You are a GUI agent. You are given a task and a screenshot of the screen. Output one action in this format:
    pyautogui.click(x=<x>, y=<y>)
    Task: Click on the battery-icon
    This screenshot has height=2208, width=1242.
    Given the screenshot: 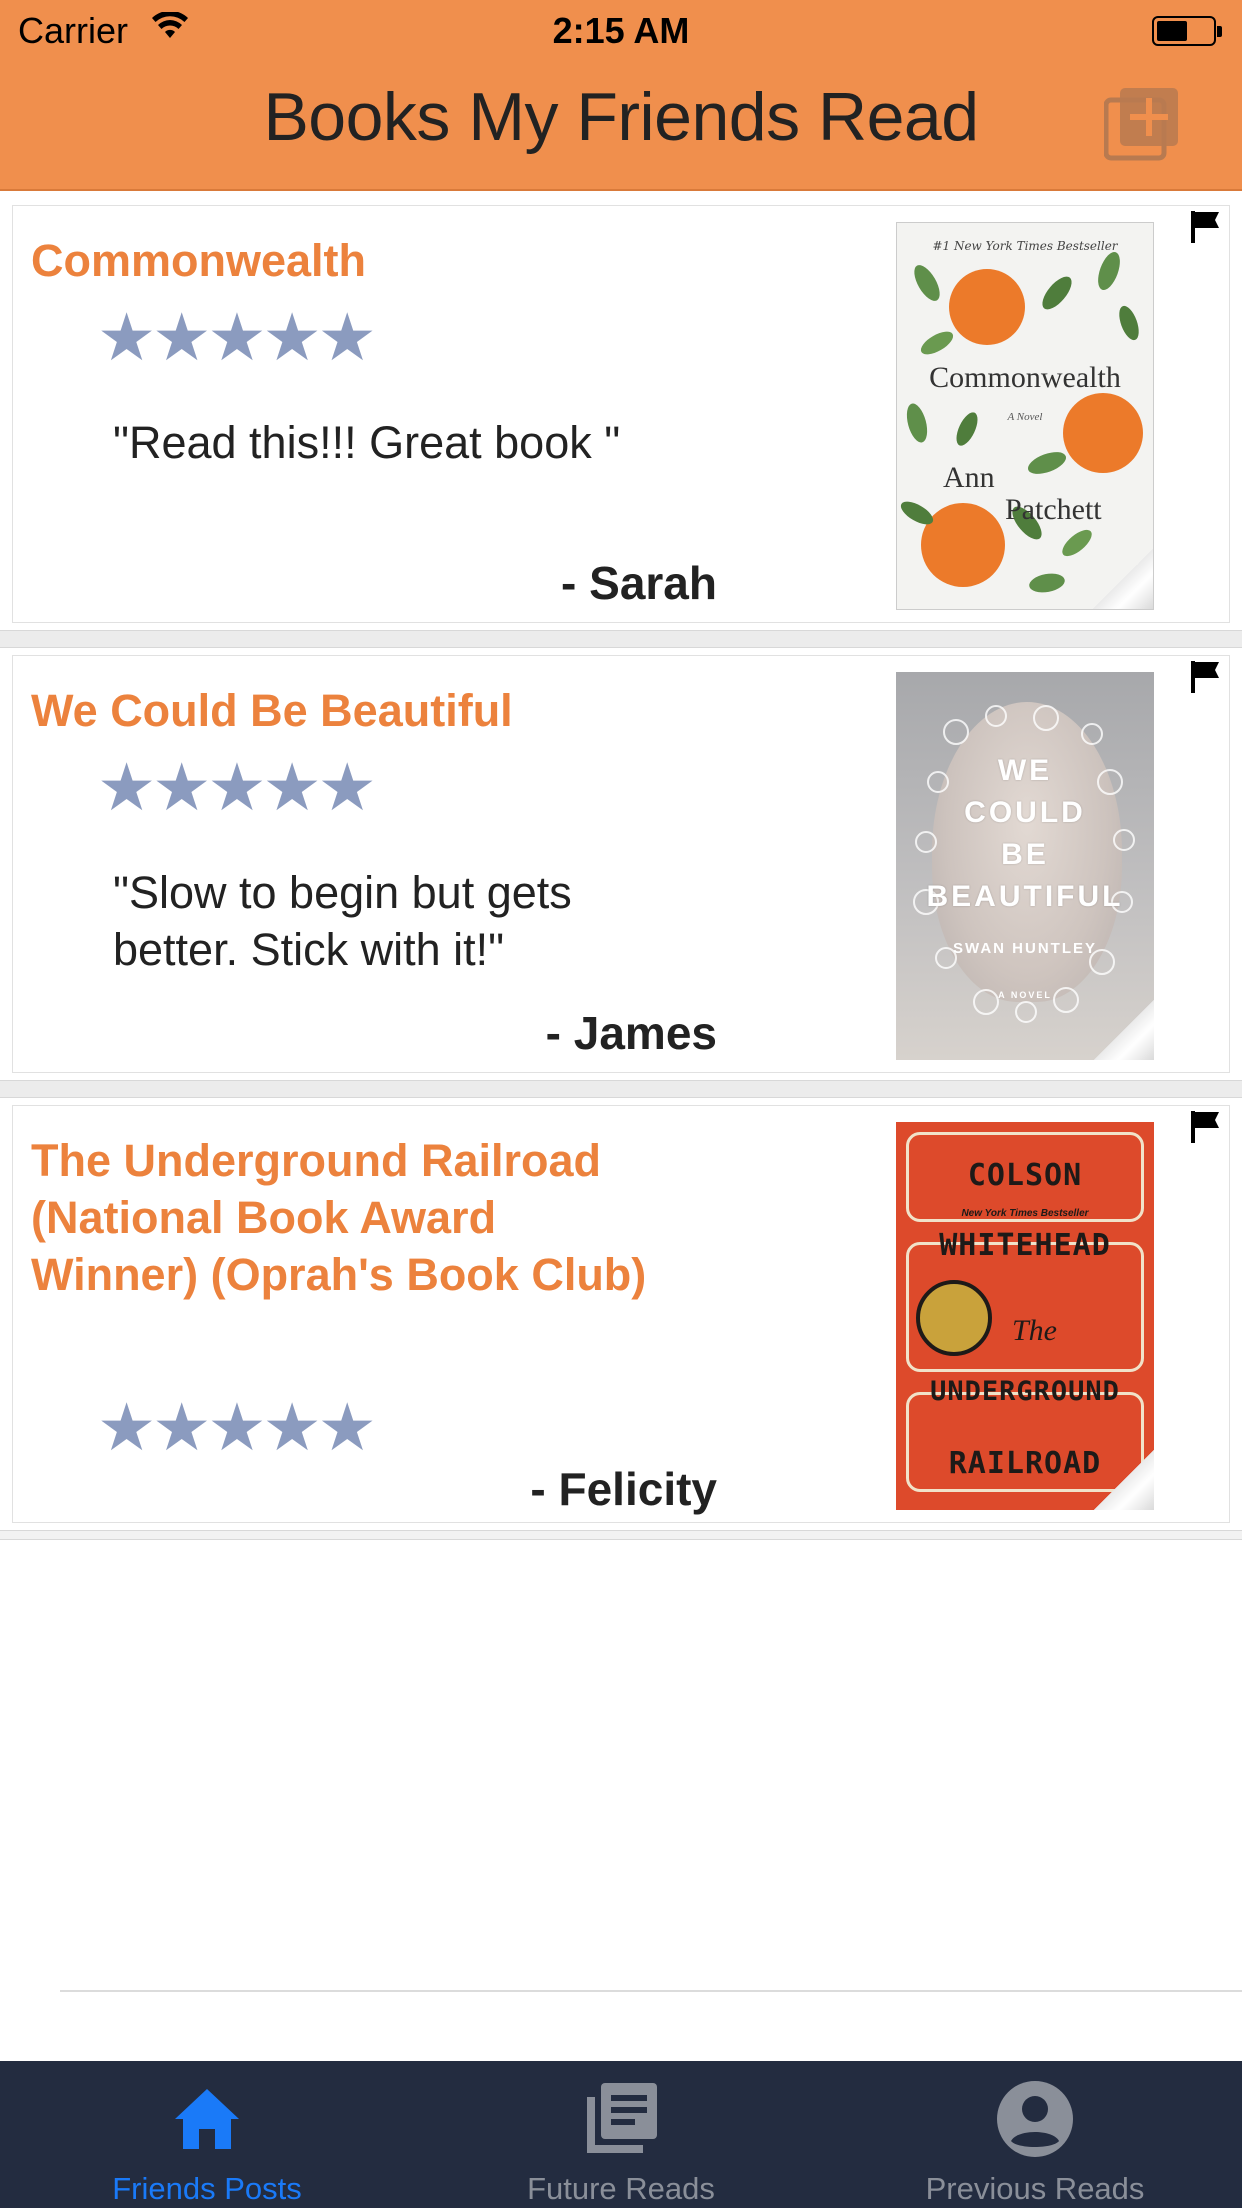 What is the action you would take?
    pyautogui.click(x=1187, y=31)
    